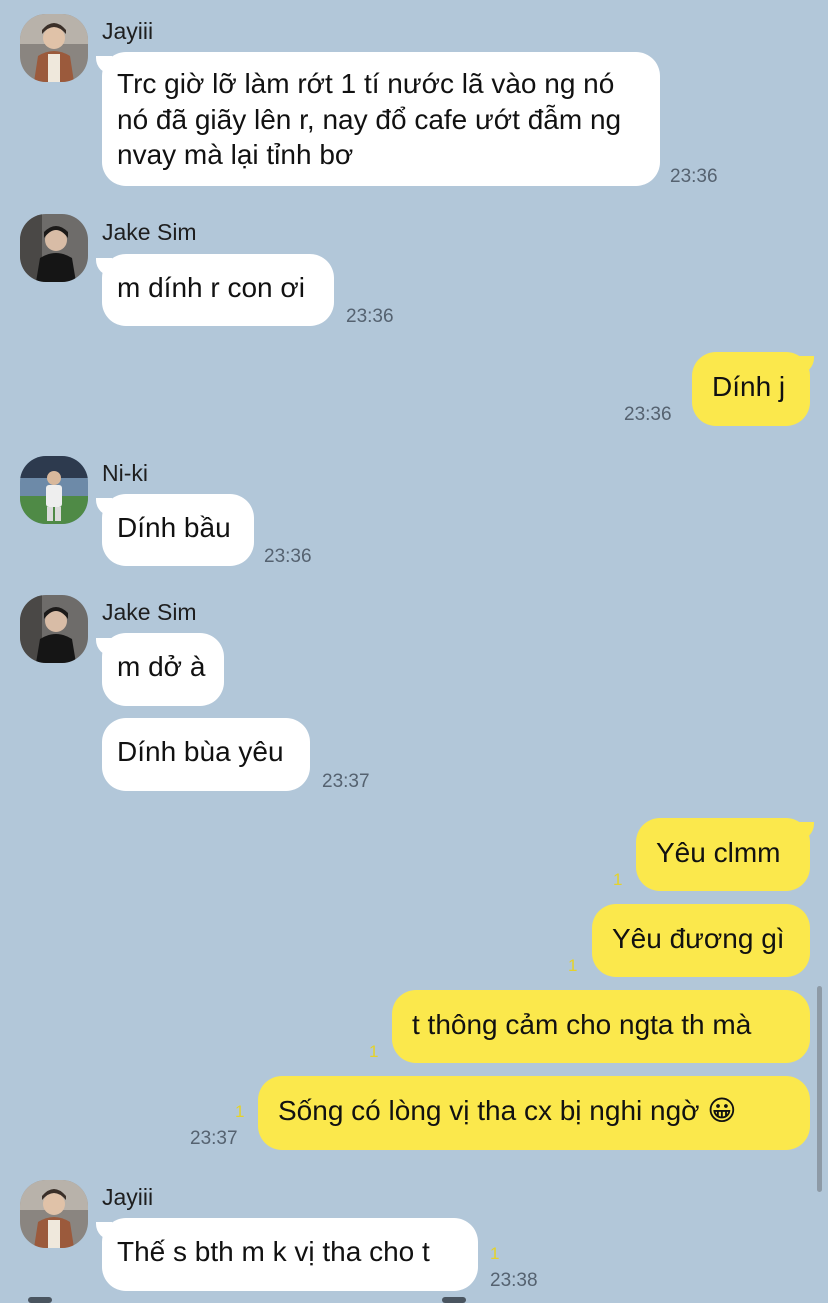 Image resolution: width=828 pixels, height=1303 pixels. Describe the element at coordinates (534, 1113) in the screenshot. I see `message-bubble-outgoing: Sống có lòng vị tha cx bị nghi ngờ 😀` at that location.